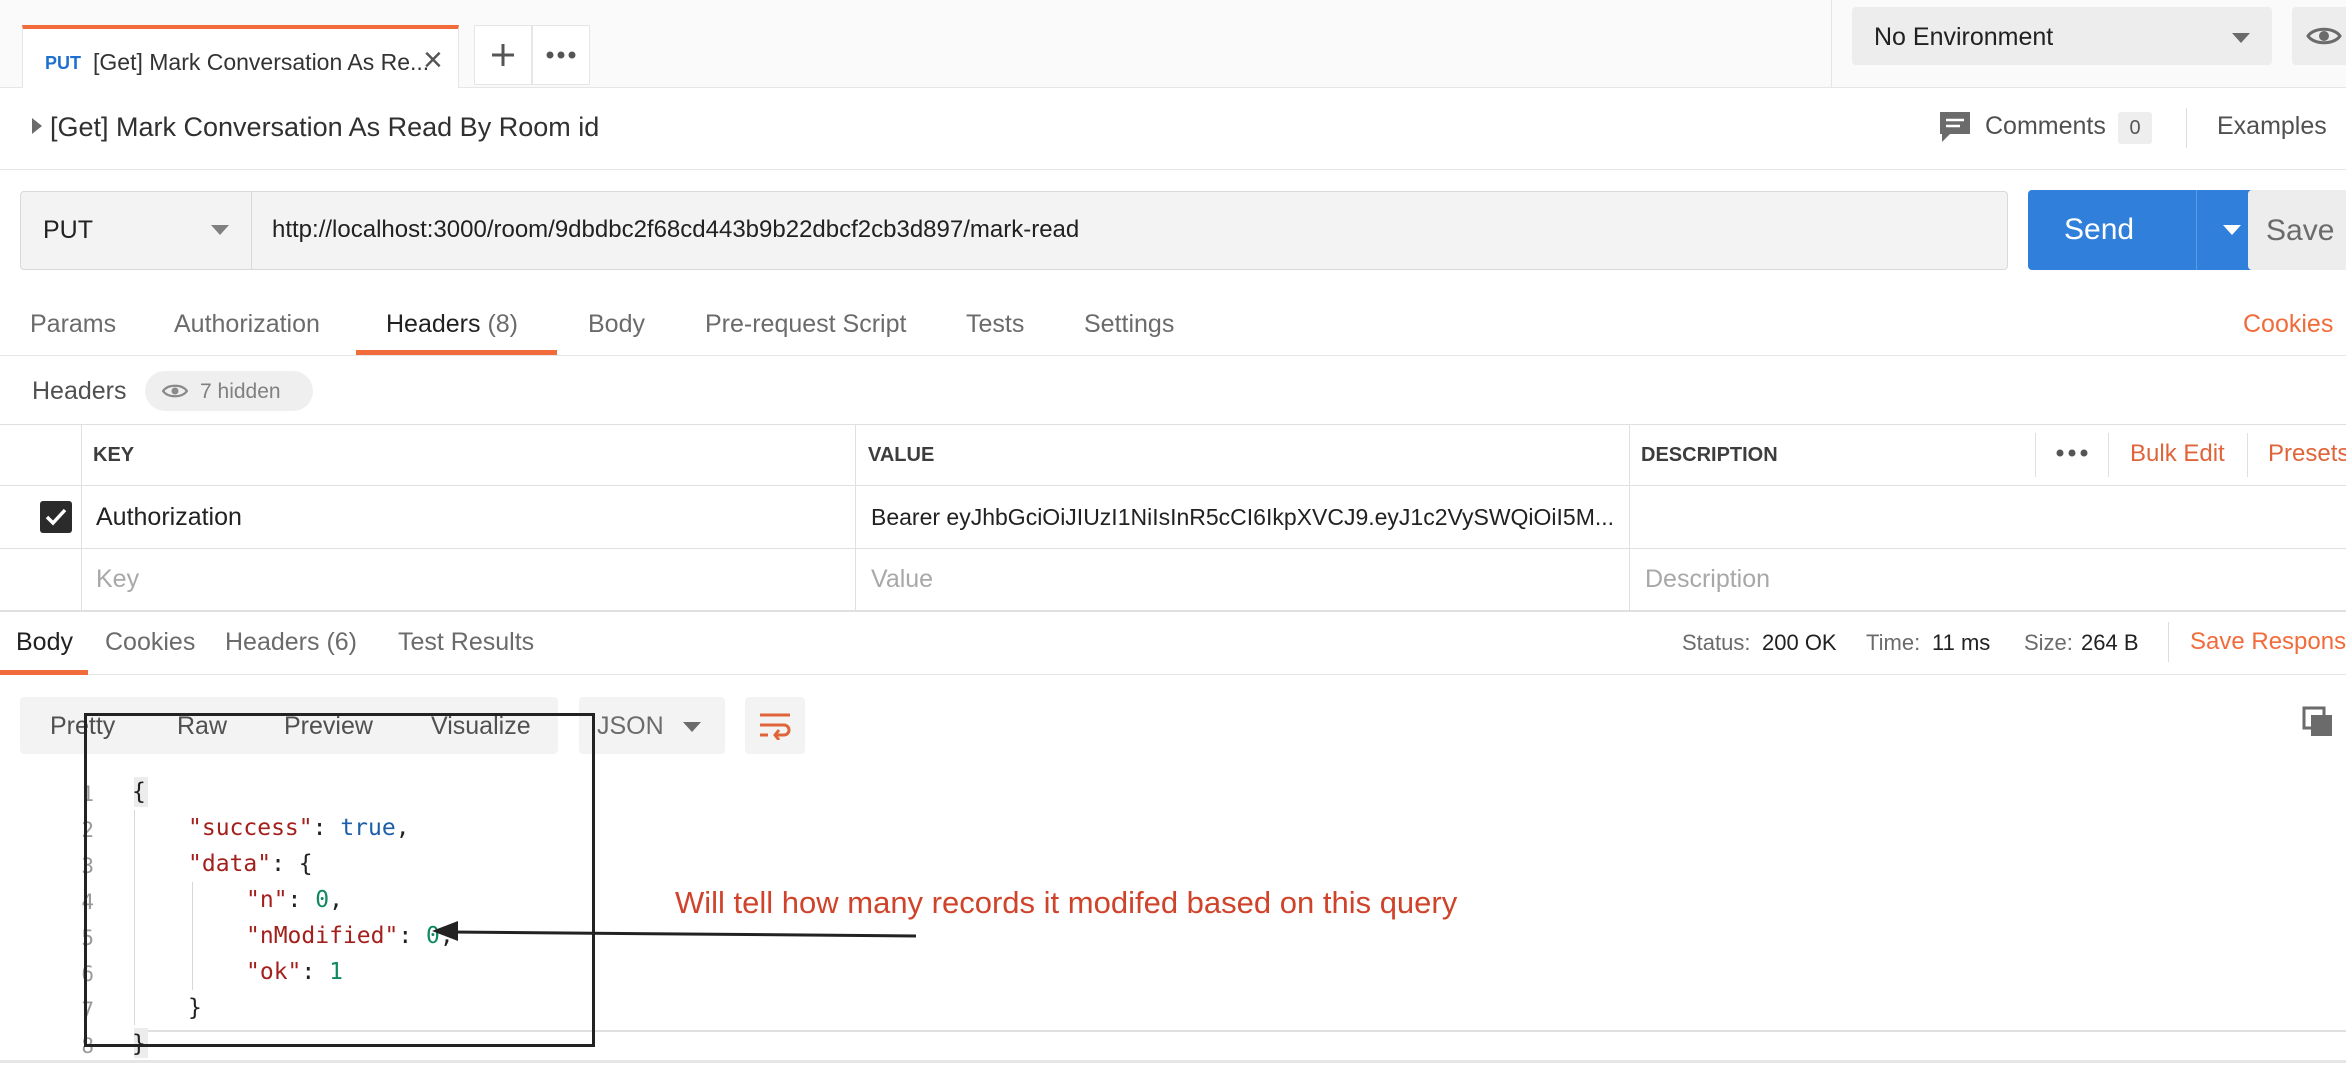 Image resolution: width=2346 pixels, height=1082 pixels. Describe the element at coordinates (1707, 579) in the screenshot. I see `new-description-input: Description` at that location.